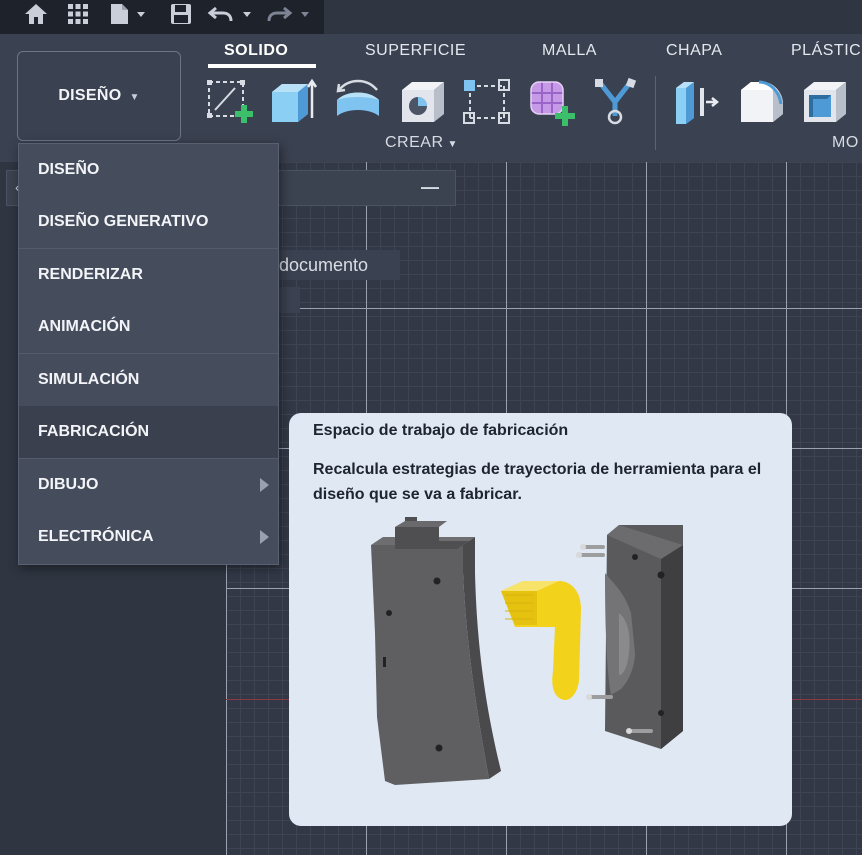  I want to click on file-icon, so click(129, 14).